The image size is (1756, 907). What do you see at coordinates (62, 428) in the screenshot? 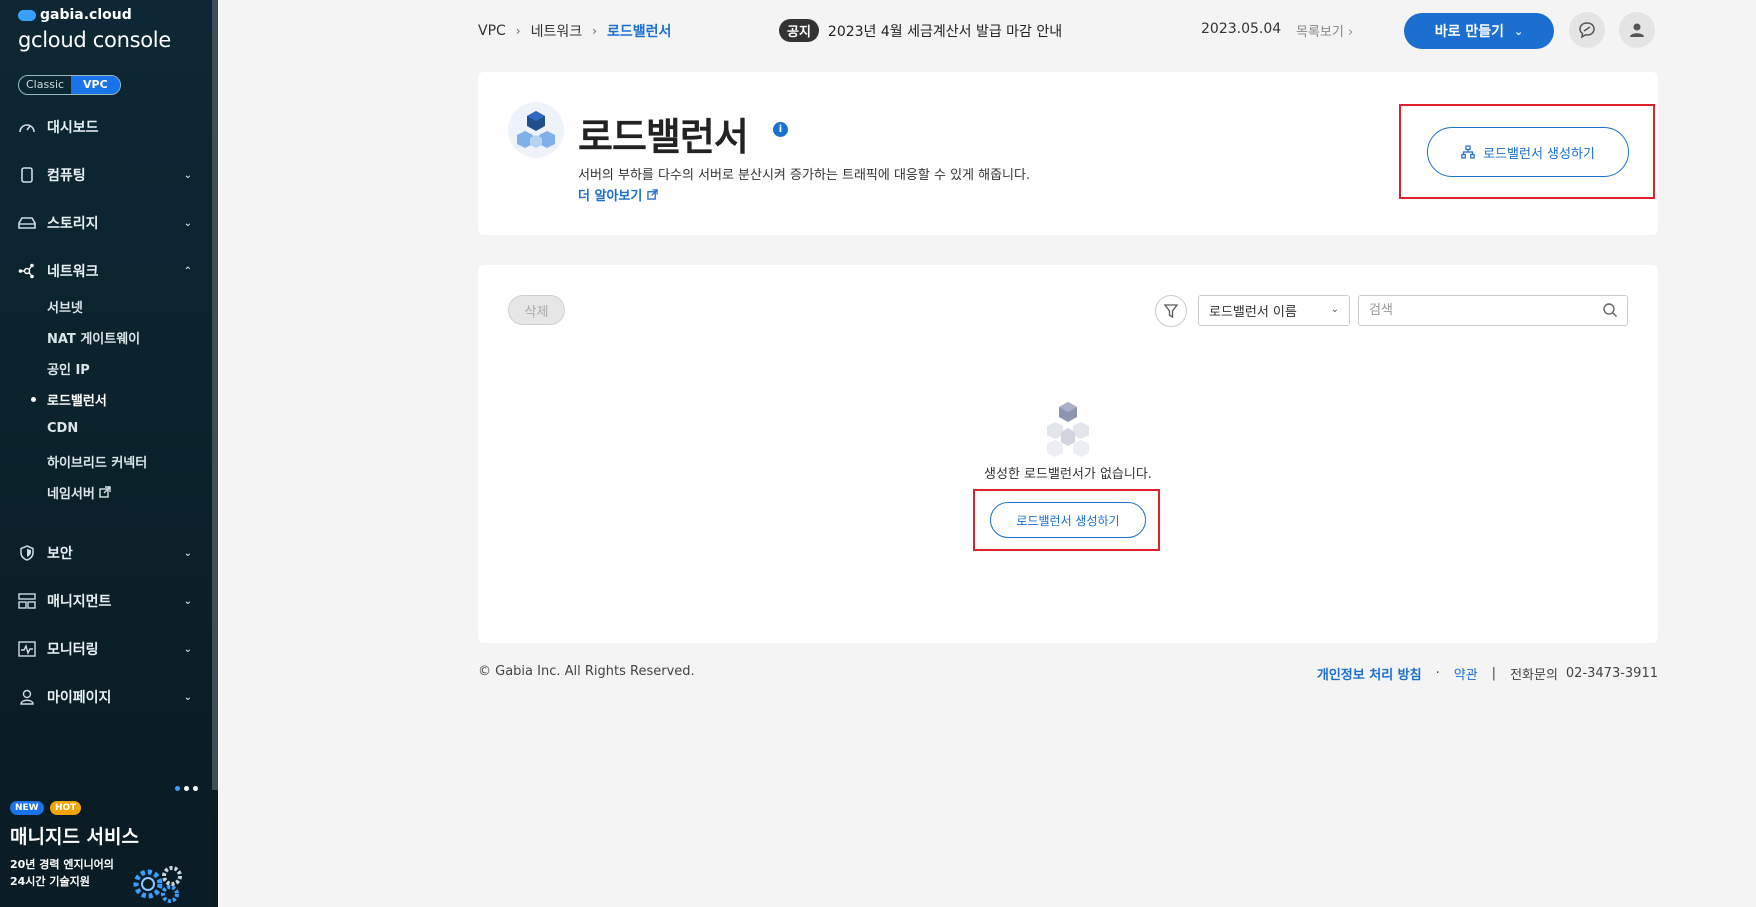
I see `sidebar-sub-cdn: CDN` at bounding box center [62, 428].